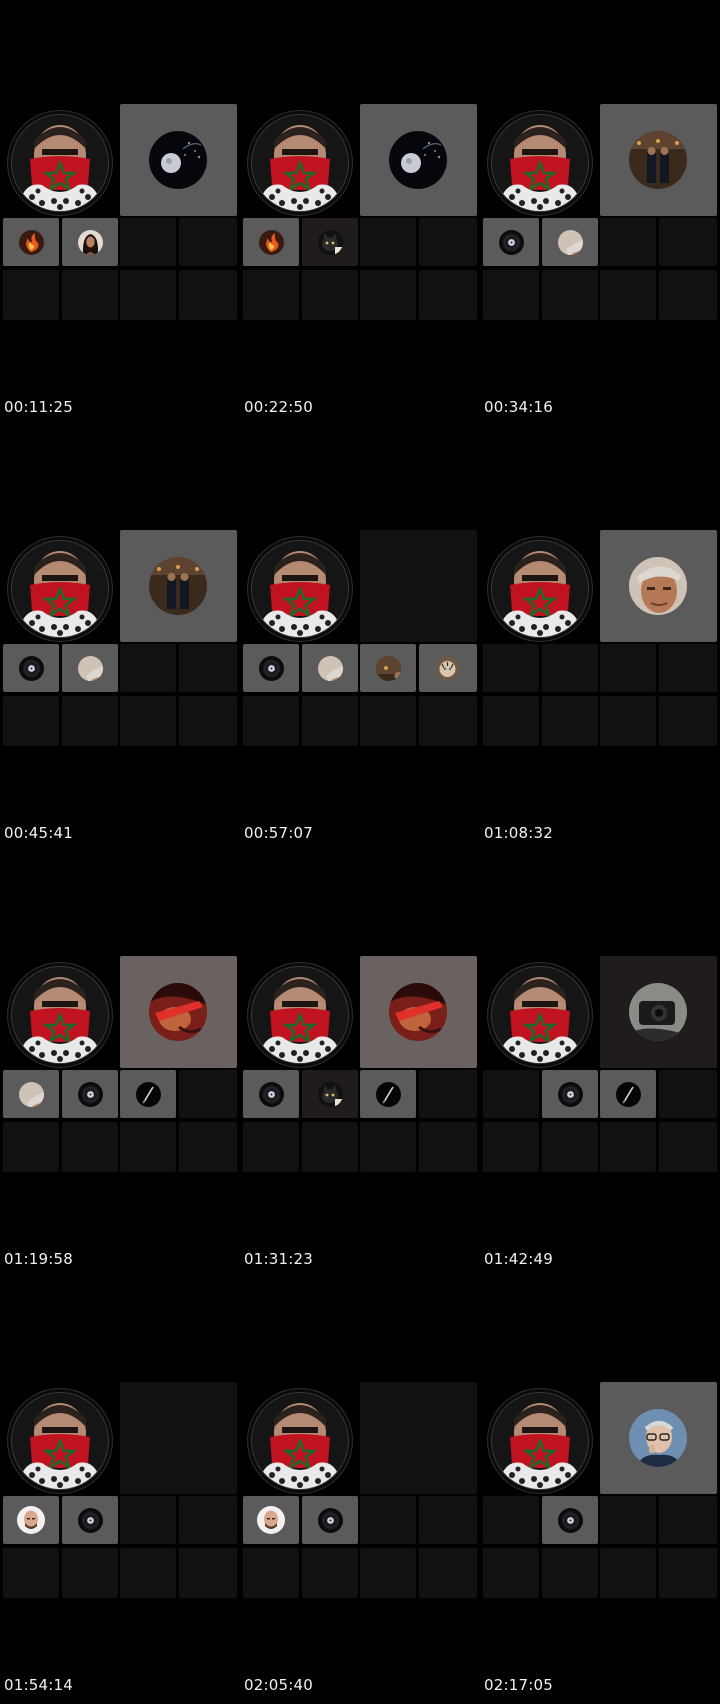  What do you see at coordinates (518, 1259) in the screenshot?
I see `timestamp-label: 01:42:49` at bounding box center [518, 1259].